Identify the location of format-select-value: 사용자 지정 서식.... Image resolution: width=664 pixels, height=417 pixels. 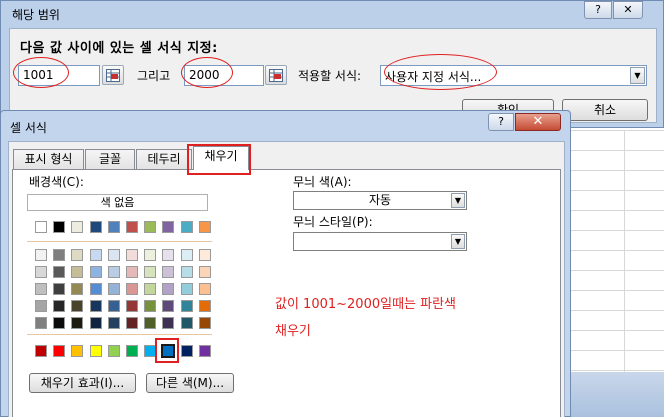
(433, 77).